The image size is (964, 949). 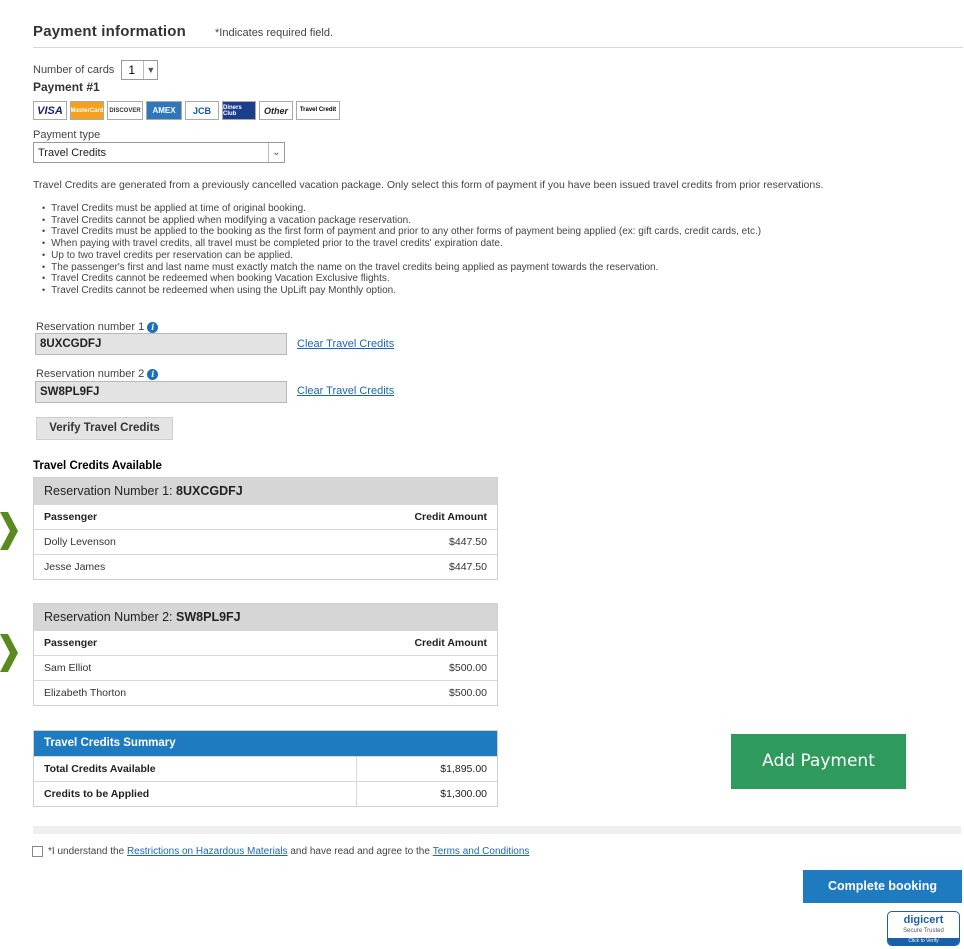 What do you see at coordinates (265, 566) in the screenshot?
I see `table-row: Jesse James $447.50` at bounding box center [265, 566].